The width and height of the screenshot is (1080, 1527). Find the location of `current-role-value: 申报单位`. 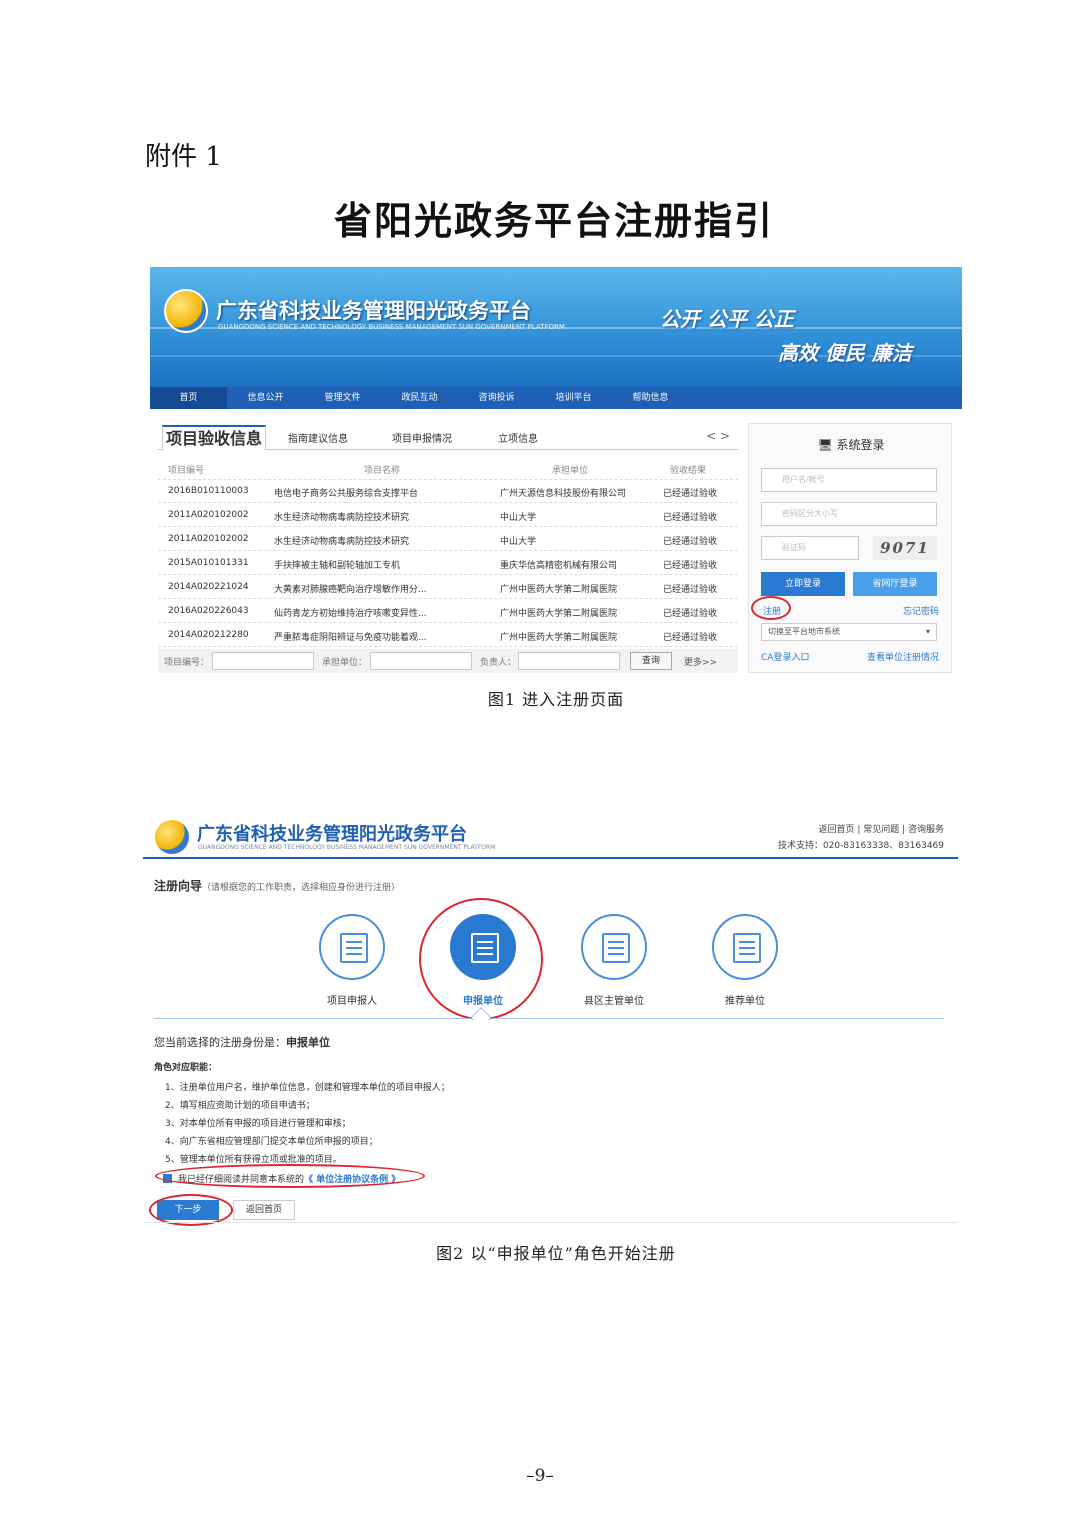

current-role-value: 申报单位 is located at coordinates (308, 1042).